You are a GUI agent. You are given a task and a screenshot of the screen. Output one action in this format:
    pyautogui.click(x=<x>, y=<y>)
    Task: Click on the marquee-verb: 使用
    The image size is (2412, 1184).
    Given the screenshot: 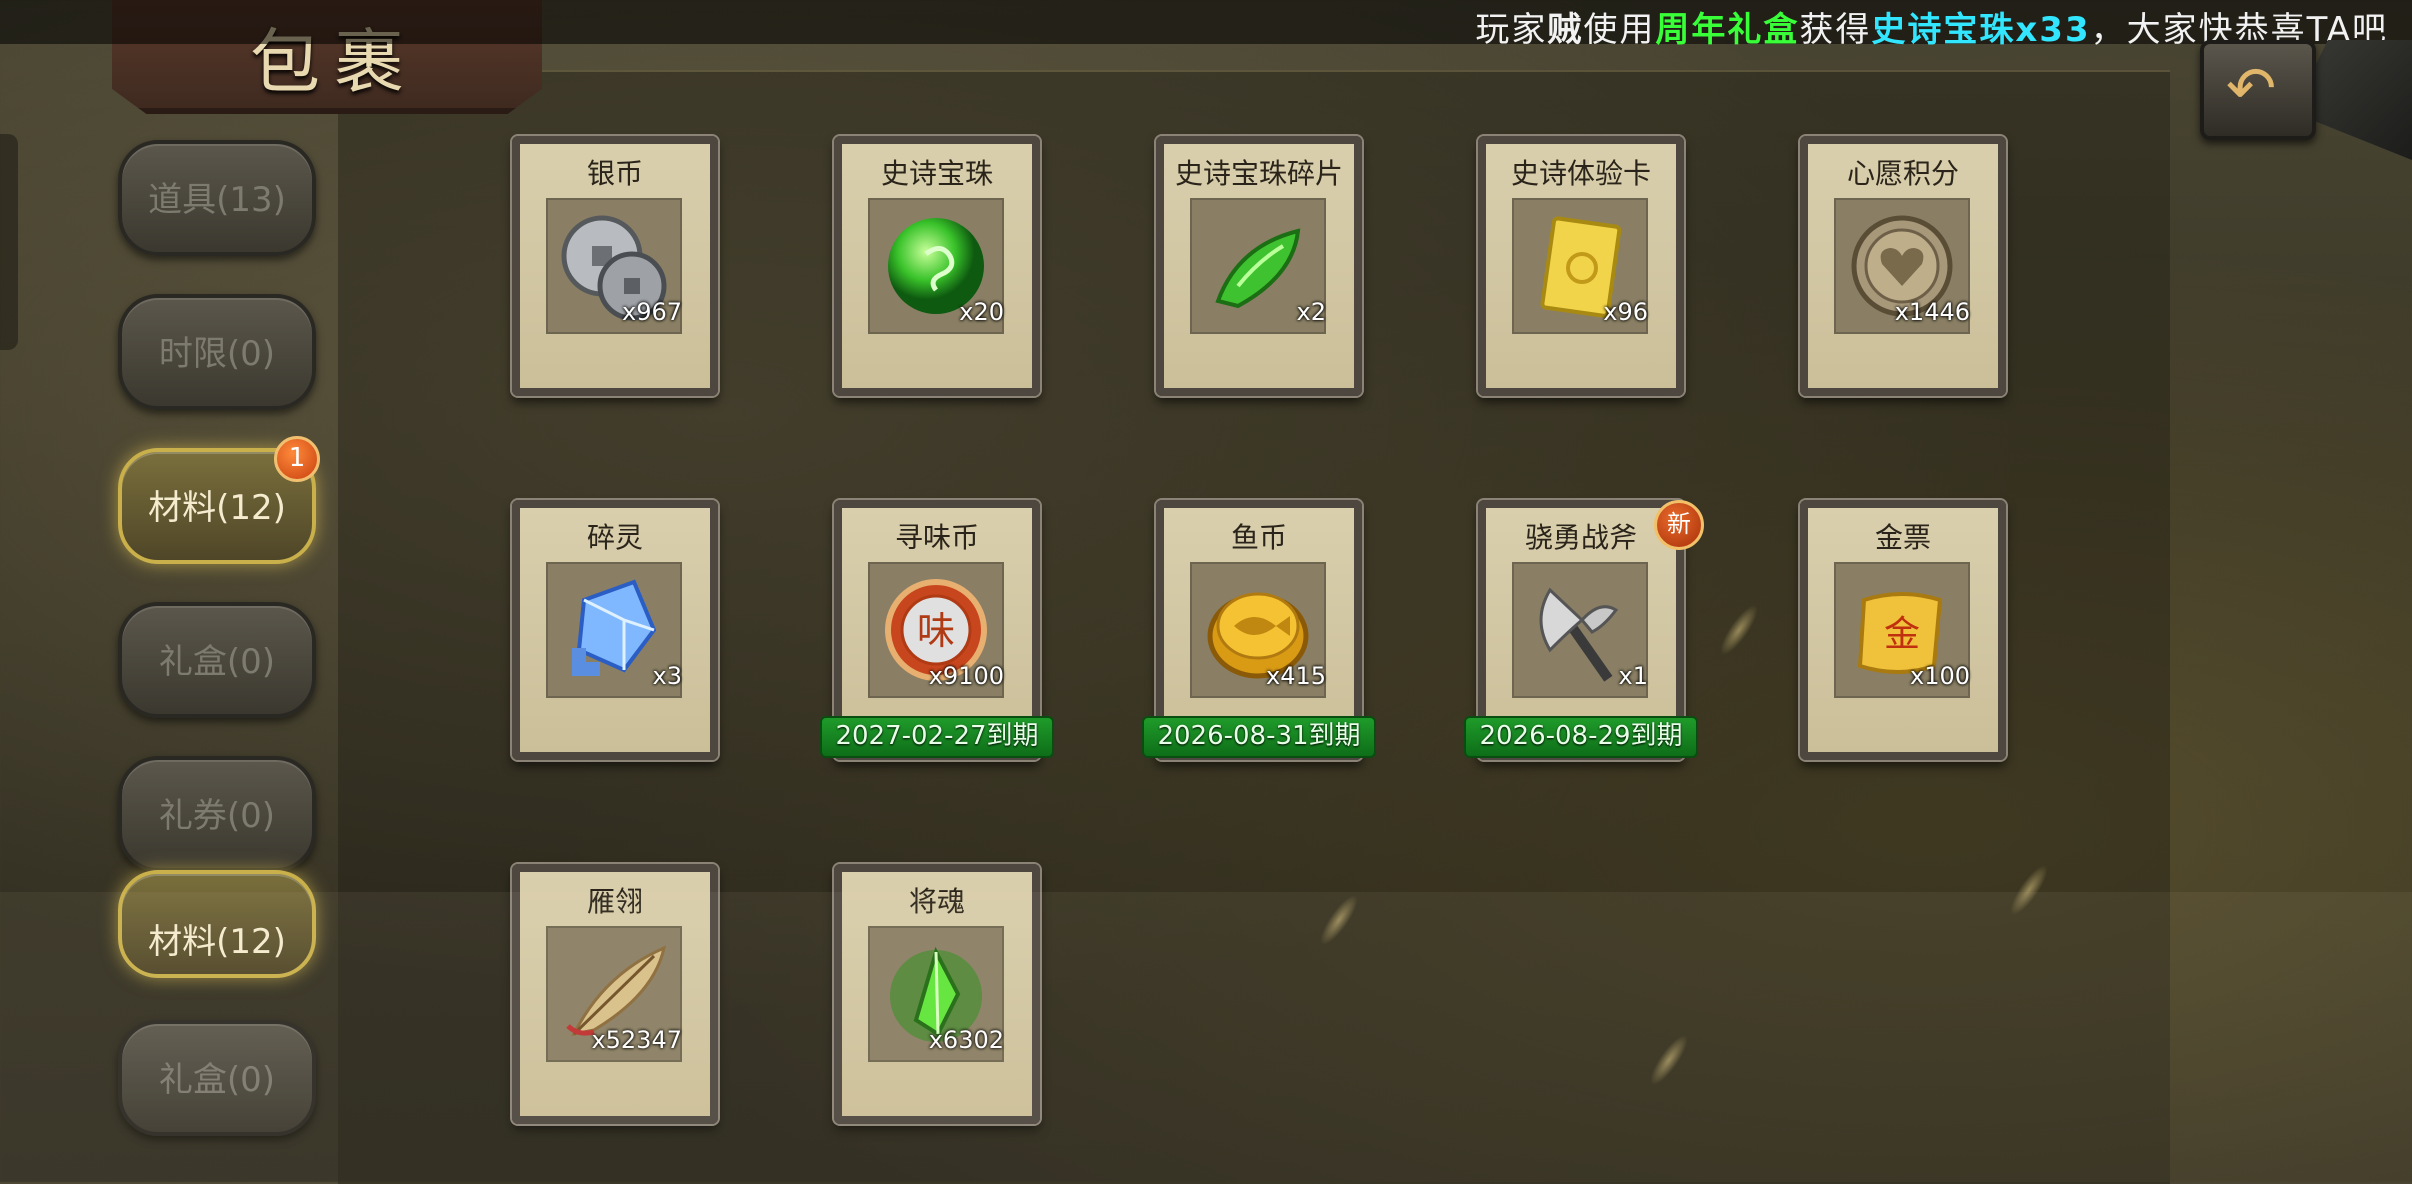 What is the action you would take?
    pyautogui.click(x=1619, y=30)
    